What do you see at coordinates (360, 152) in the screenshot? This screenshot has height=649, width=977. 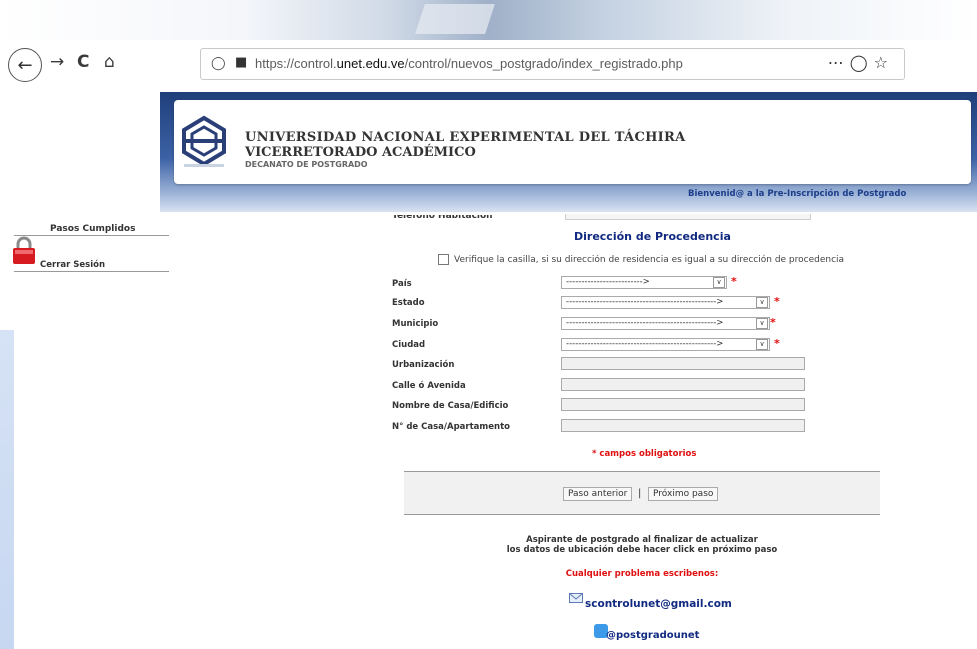 I see `vice-rectorate: VICERRETORADO ACADÉMICO` at bounding box center [360, 152].